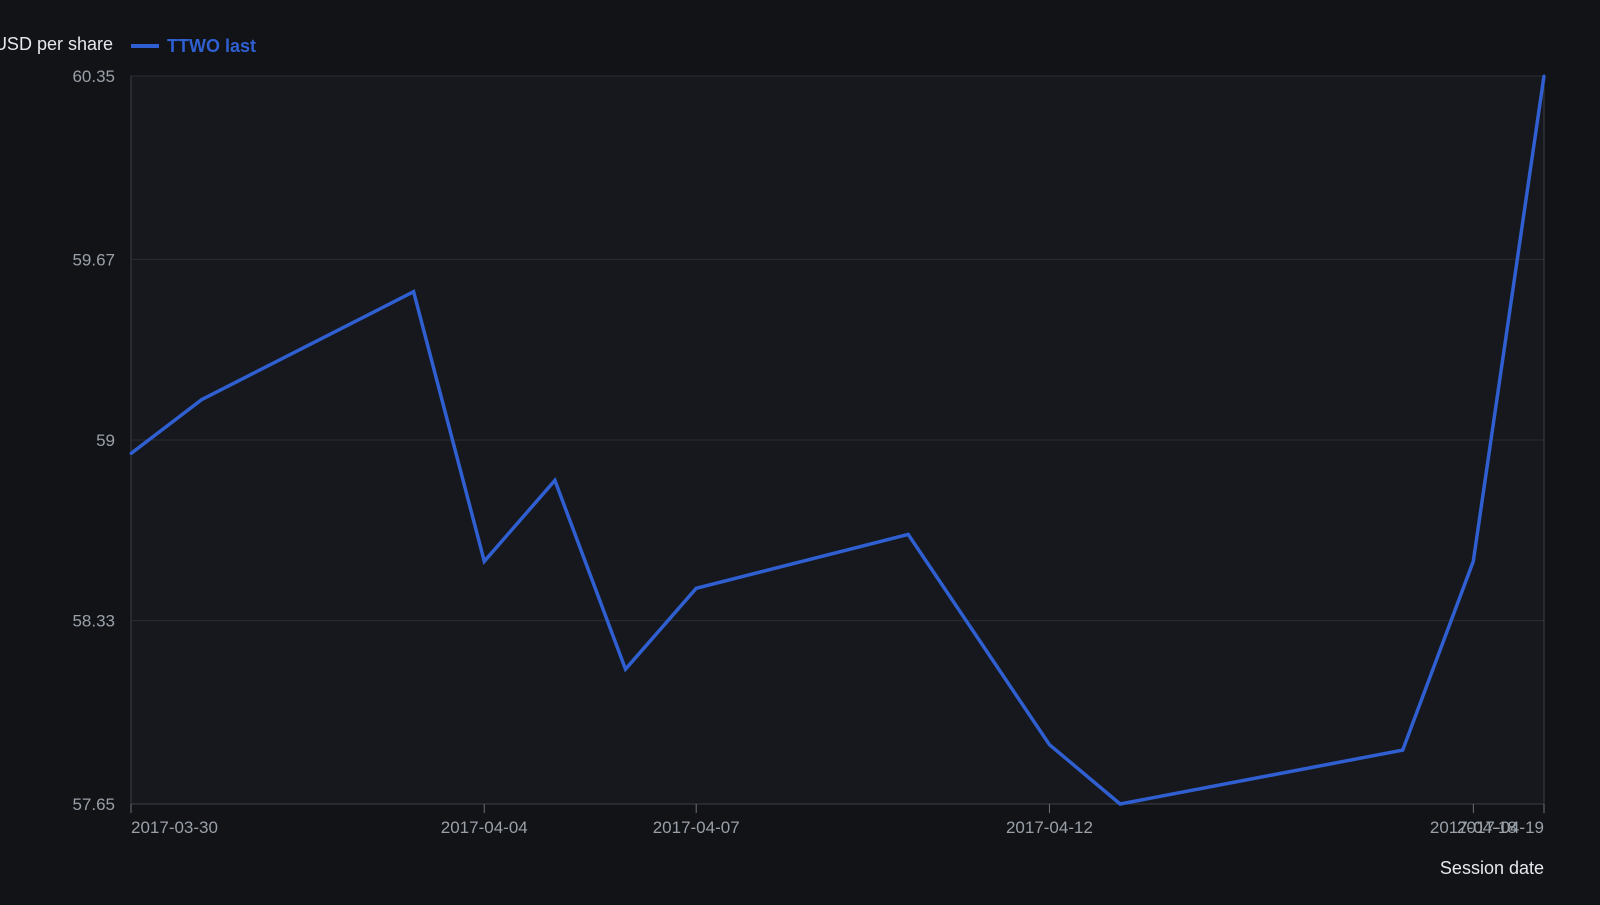 The height and width of the screenshot is (905, 1600). I want to click on y-tick-label: 59.67, so click(93, 259).